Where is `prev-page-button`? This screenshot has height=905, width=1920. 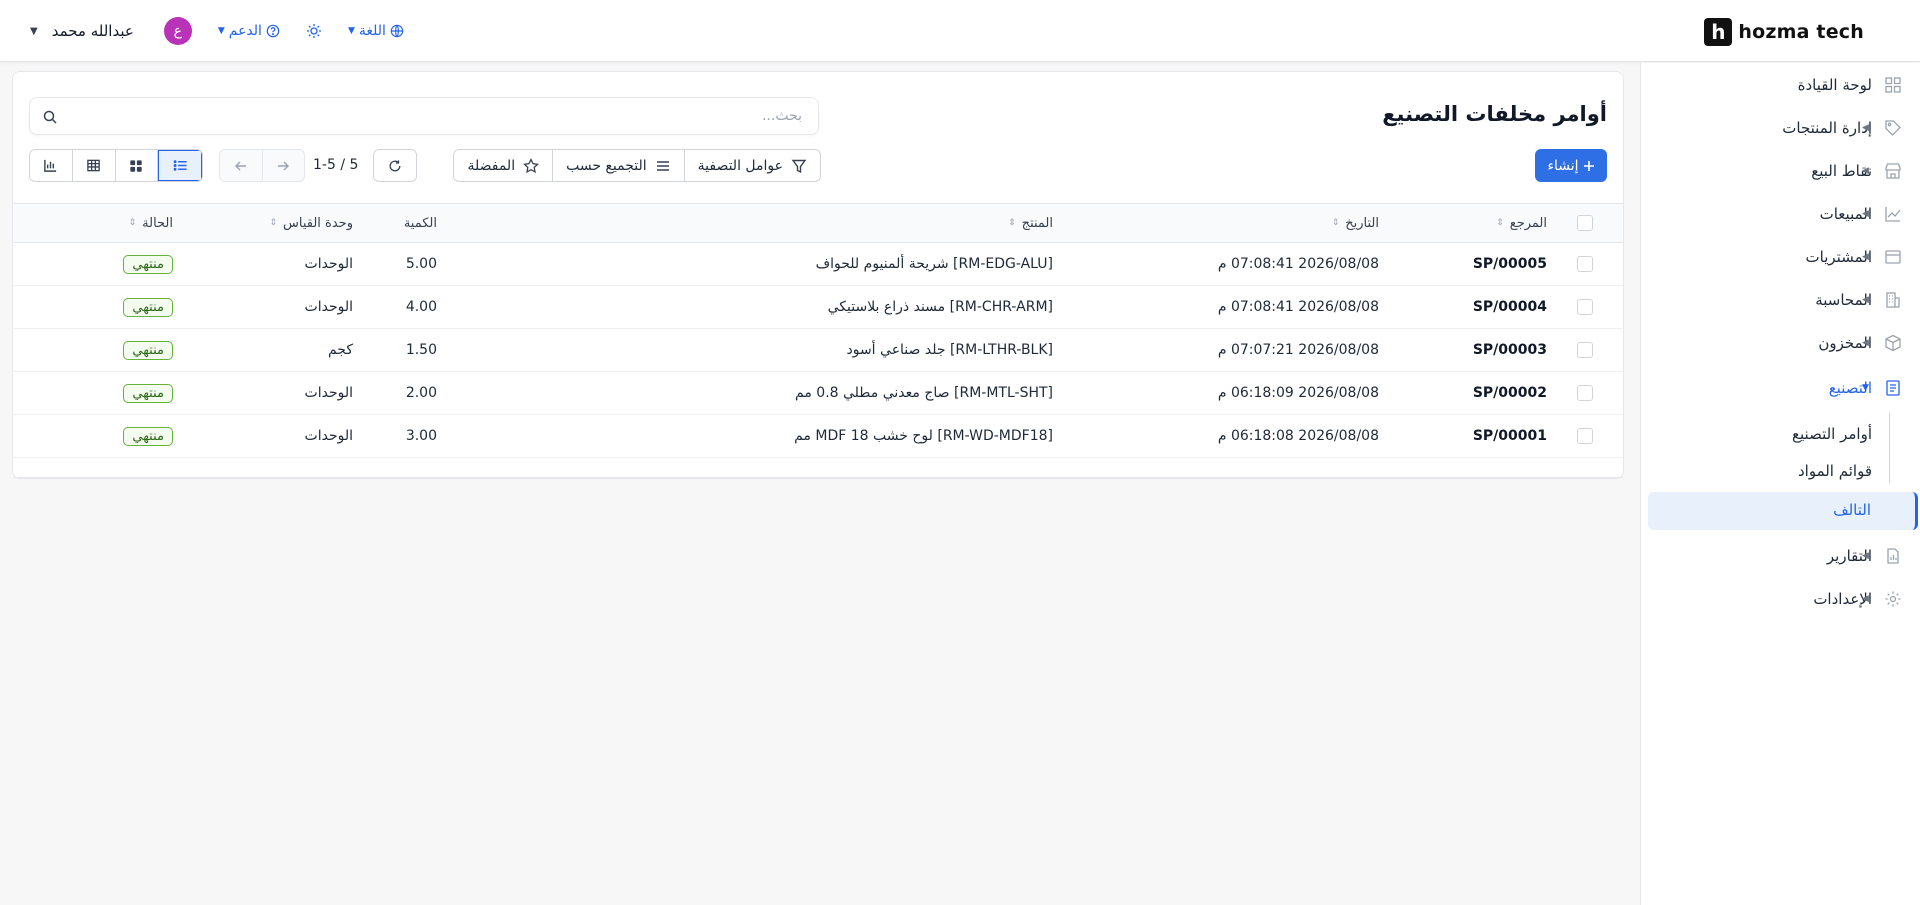 prev-page-button is located at coordinates (241, 165).